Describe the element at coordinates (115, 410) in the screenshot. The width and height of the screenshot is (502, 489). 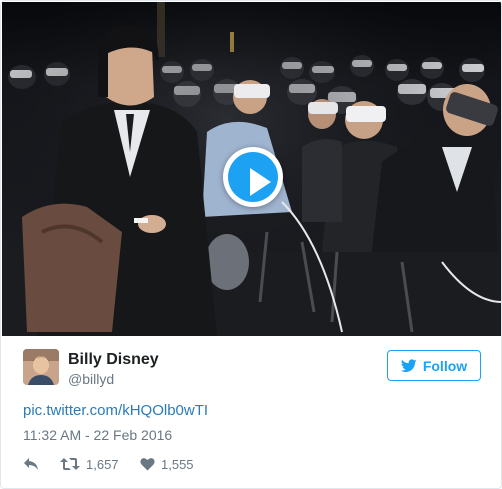
I see `media-link: pic.twitter.com/kHQOlb0wTI` at that location.